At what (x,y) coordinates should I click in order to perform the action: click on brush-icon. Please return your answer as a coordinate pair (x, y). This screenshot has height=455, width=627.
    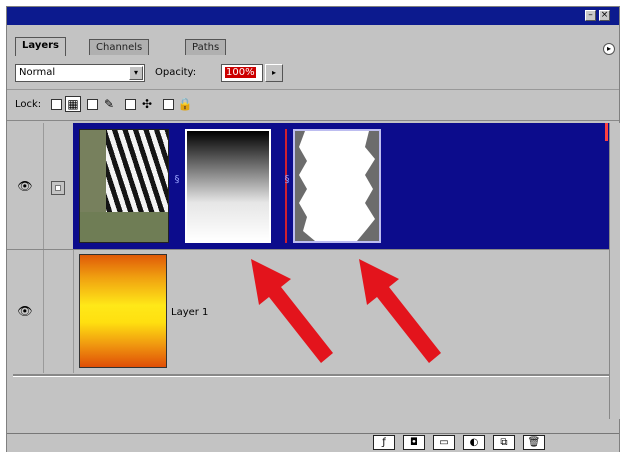
    Looking at the image, I should click on (58, 188).